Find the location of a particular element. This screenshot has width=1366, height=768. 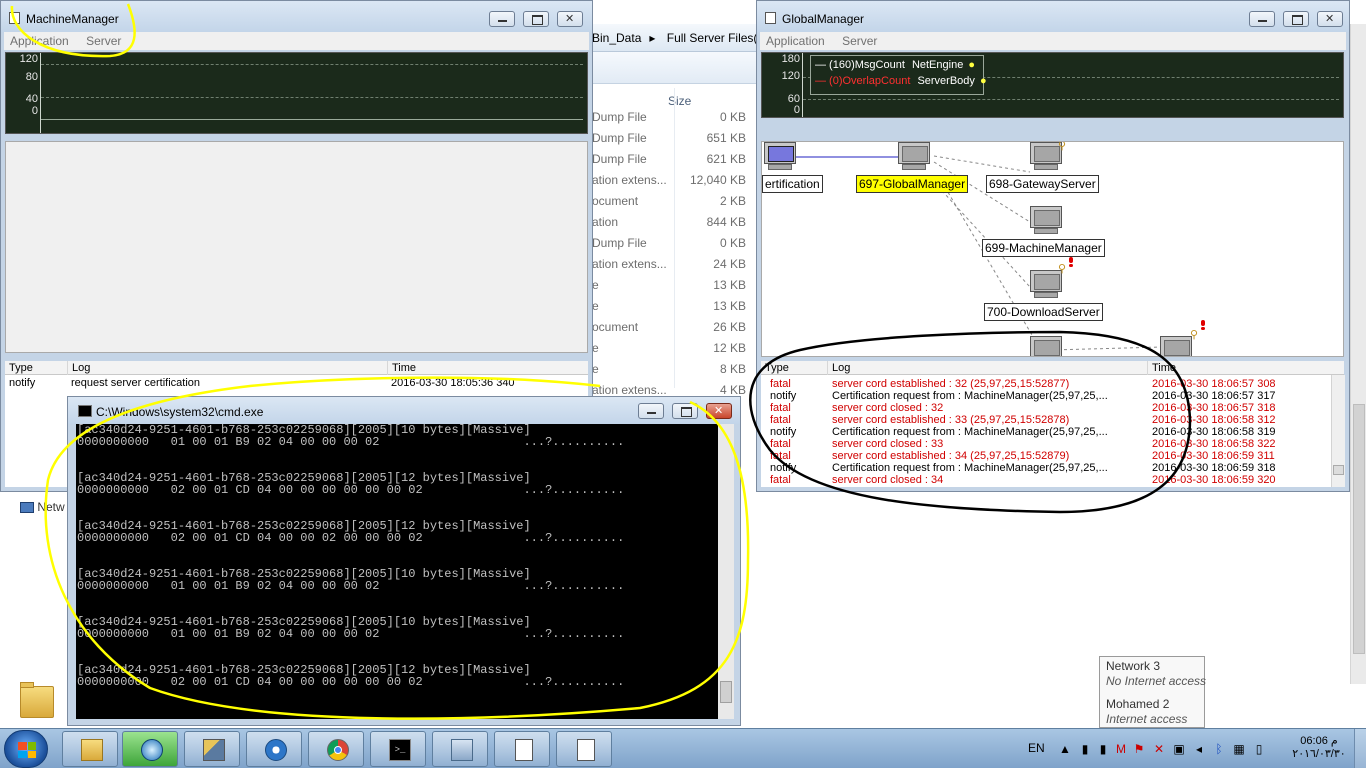

column-header-size: Size is located at coordinates (679, 101).